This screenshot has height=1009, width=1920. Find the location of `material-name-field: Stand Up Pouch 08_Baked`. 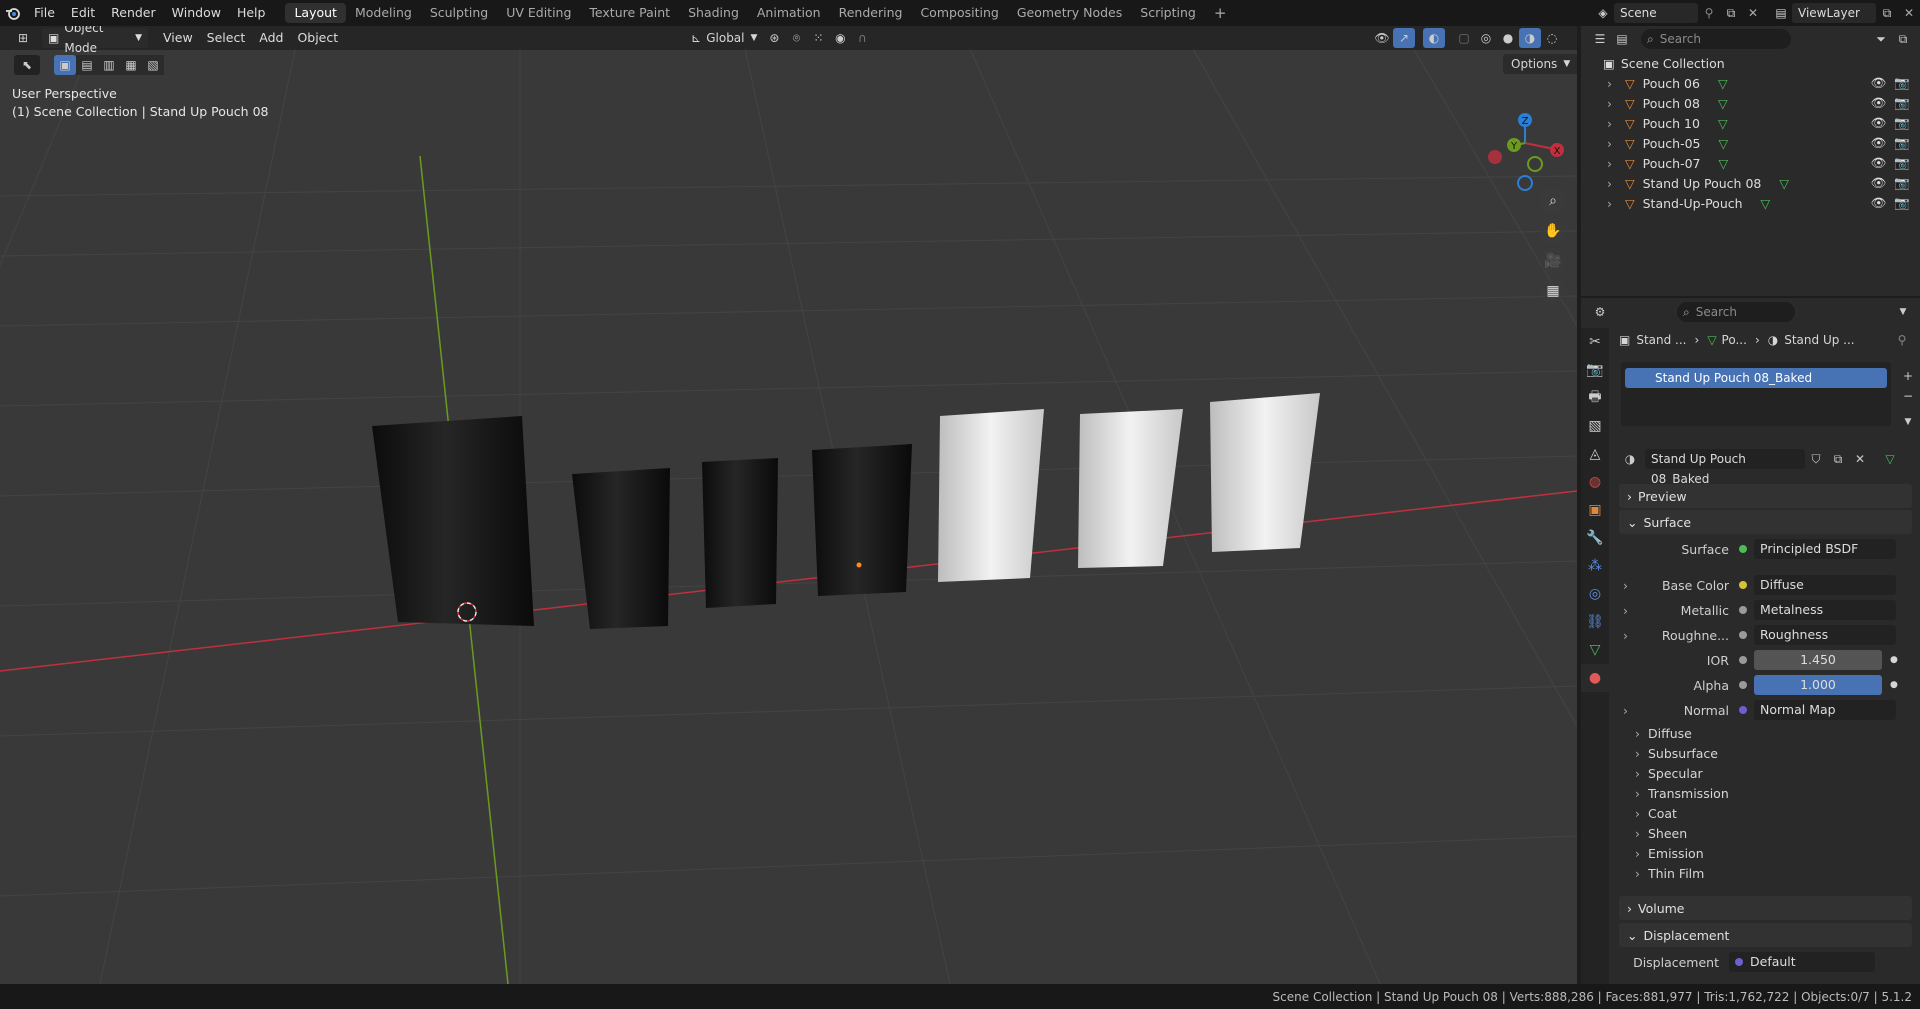

material-name-field: Stand Up Pouch 08_Baked is located at coordinates (1725, 467).